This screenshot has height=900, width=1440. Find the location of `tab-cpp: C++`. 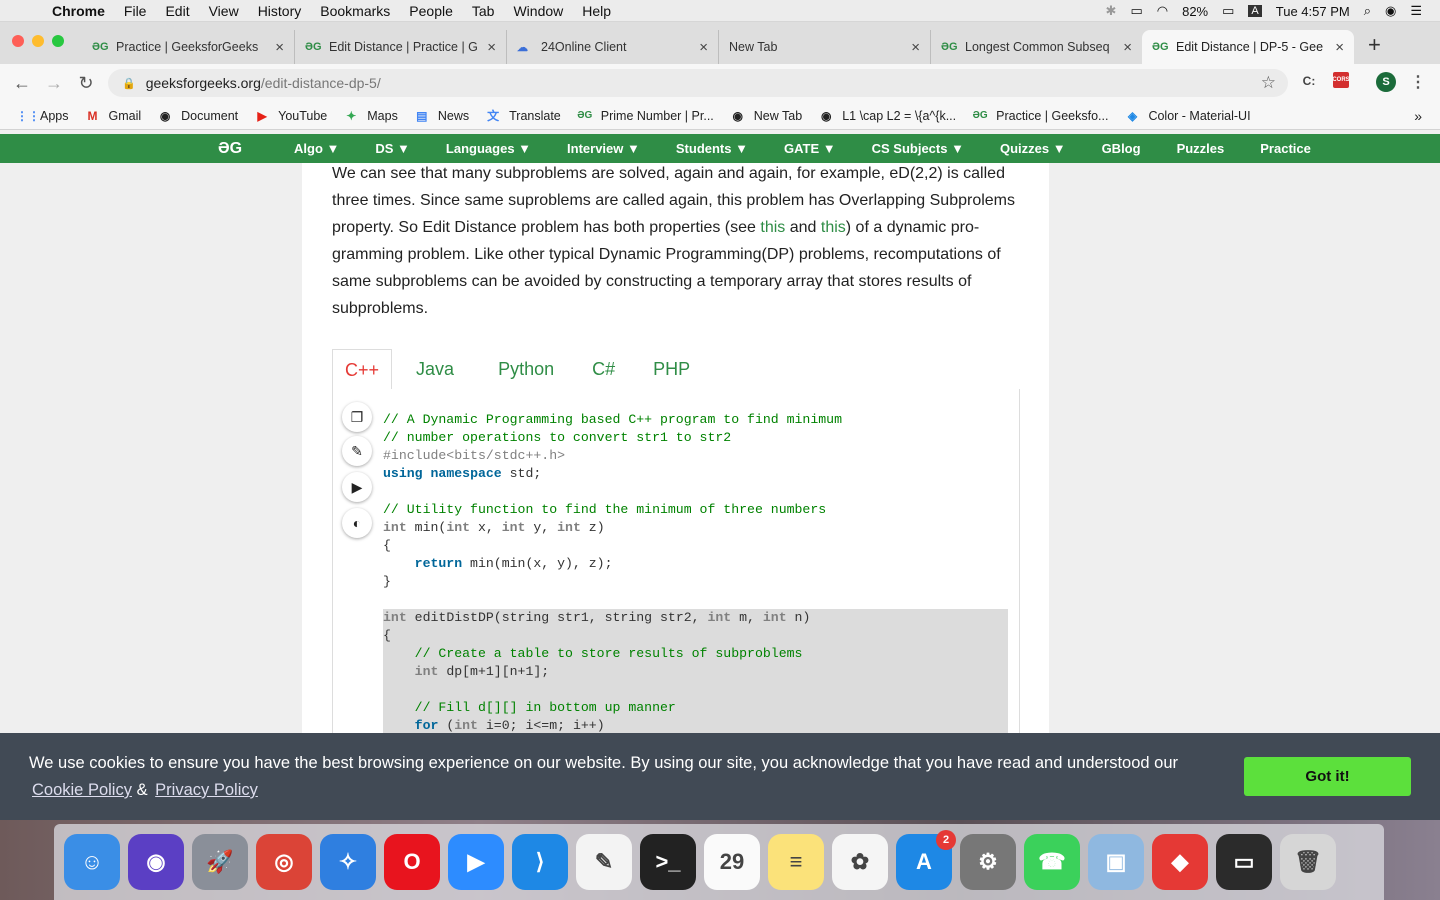

tab-cpp: C++ is located at coordinates (362, 369).